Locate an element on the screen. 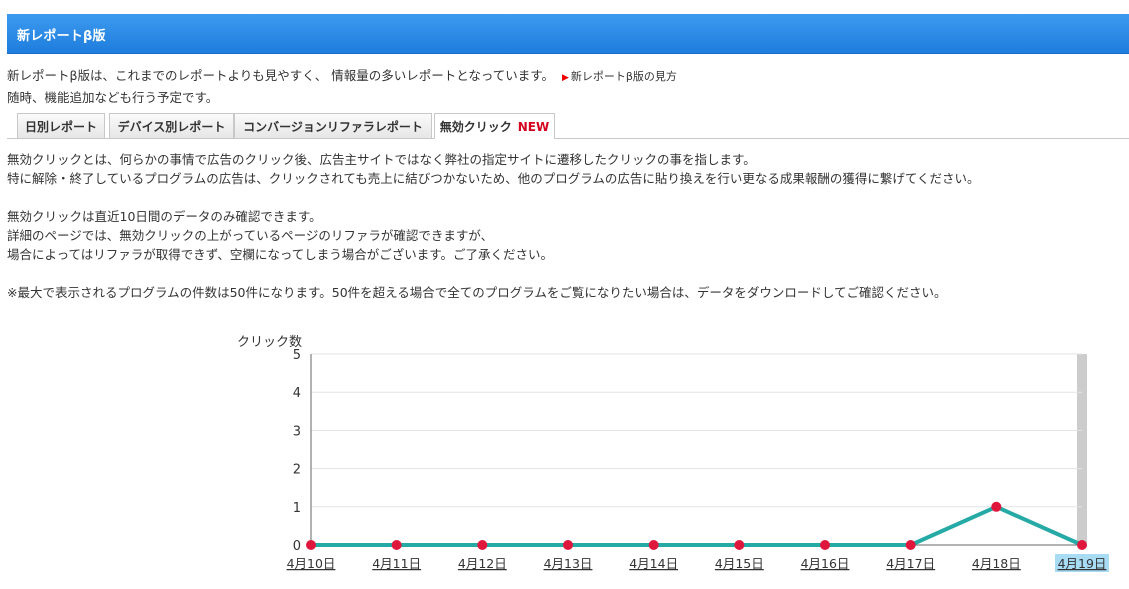  y-tick-label: 4 is located at coordinates (297, 393).